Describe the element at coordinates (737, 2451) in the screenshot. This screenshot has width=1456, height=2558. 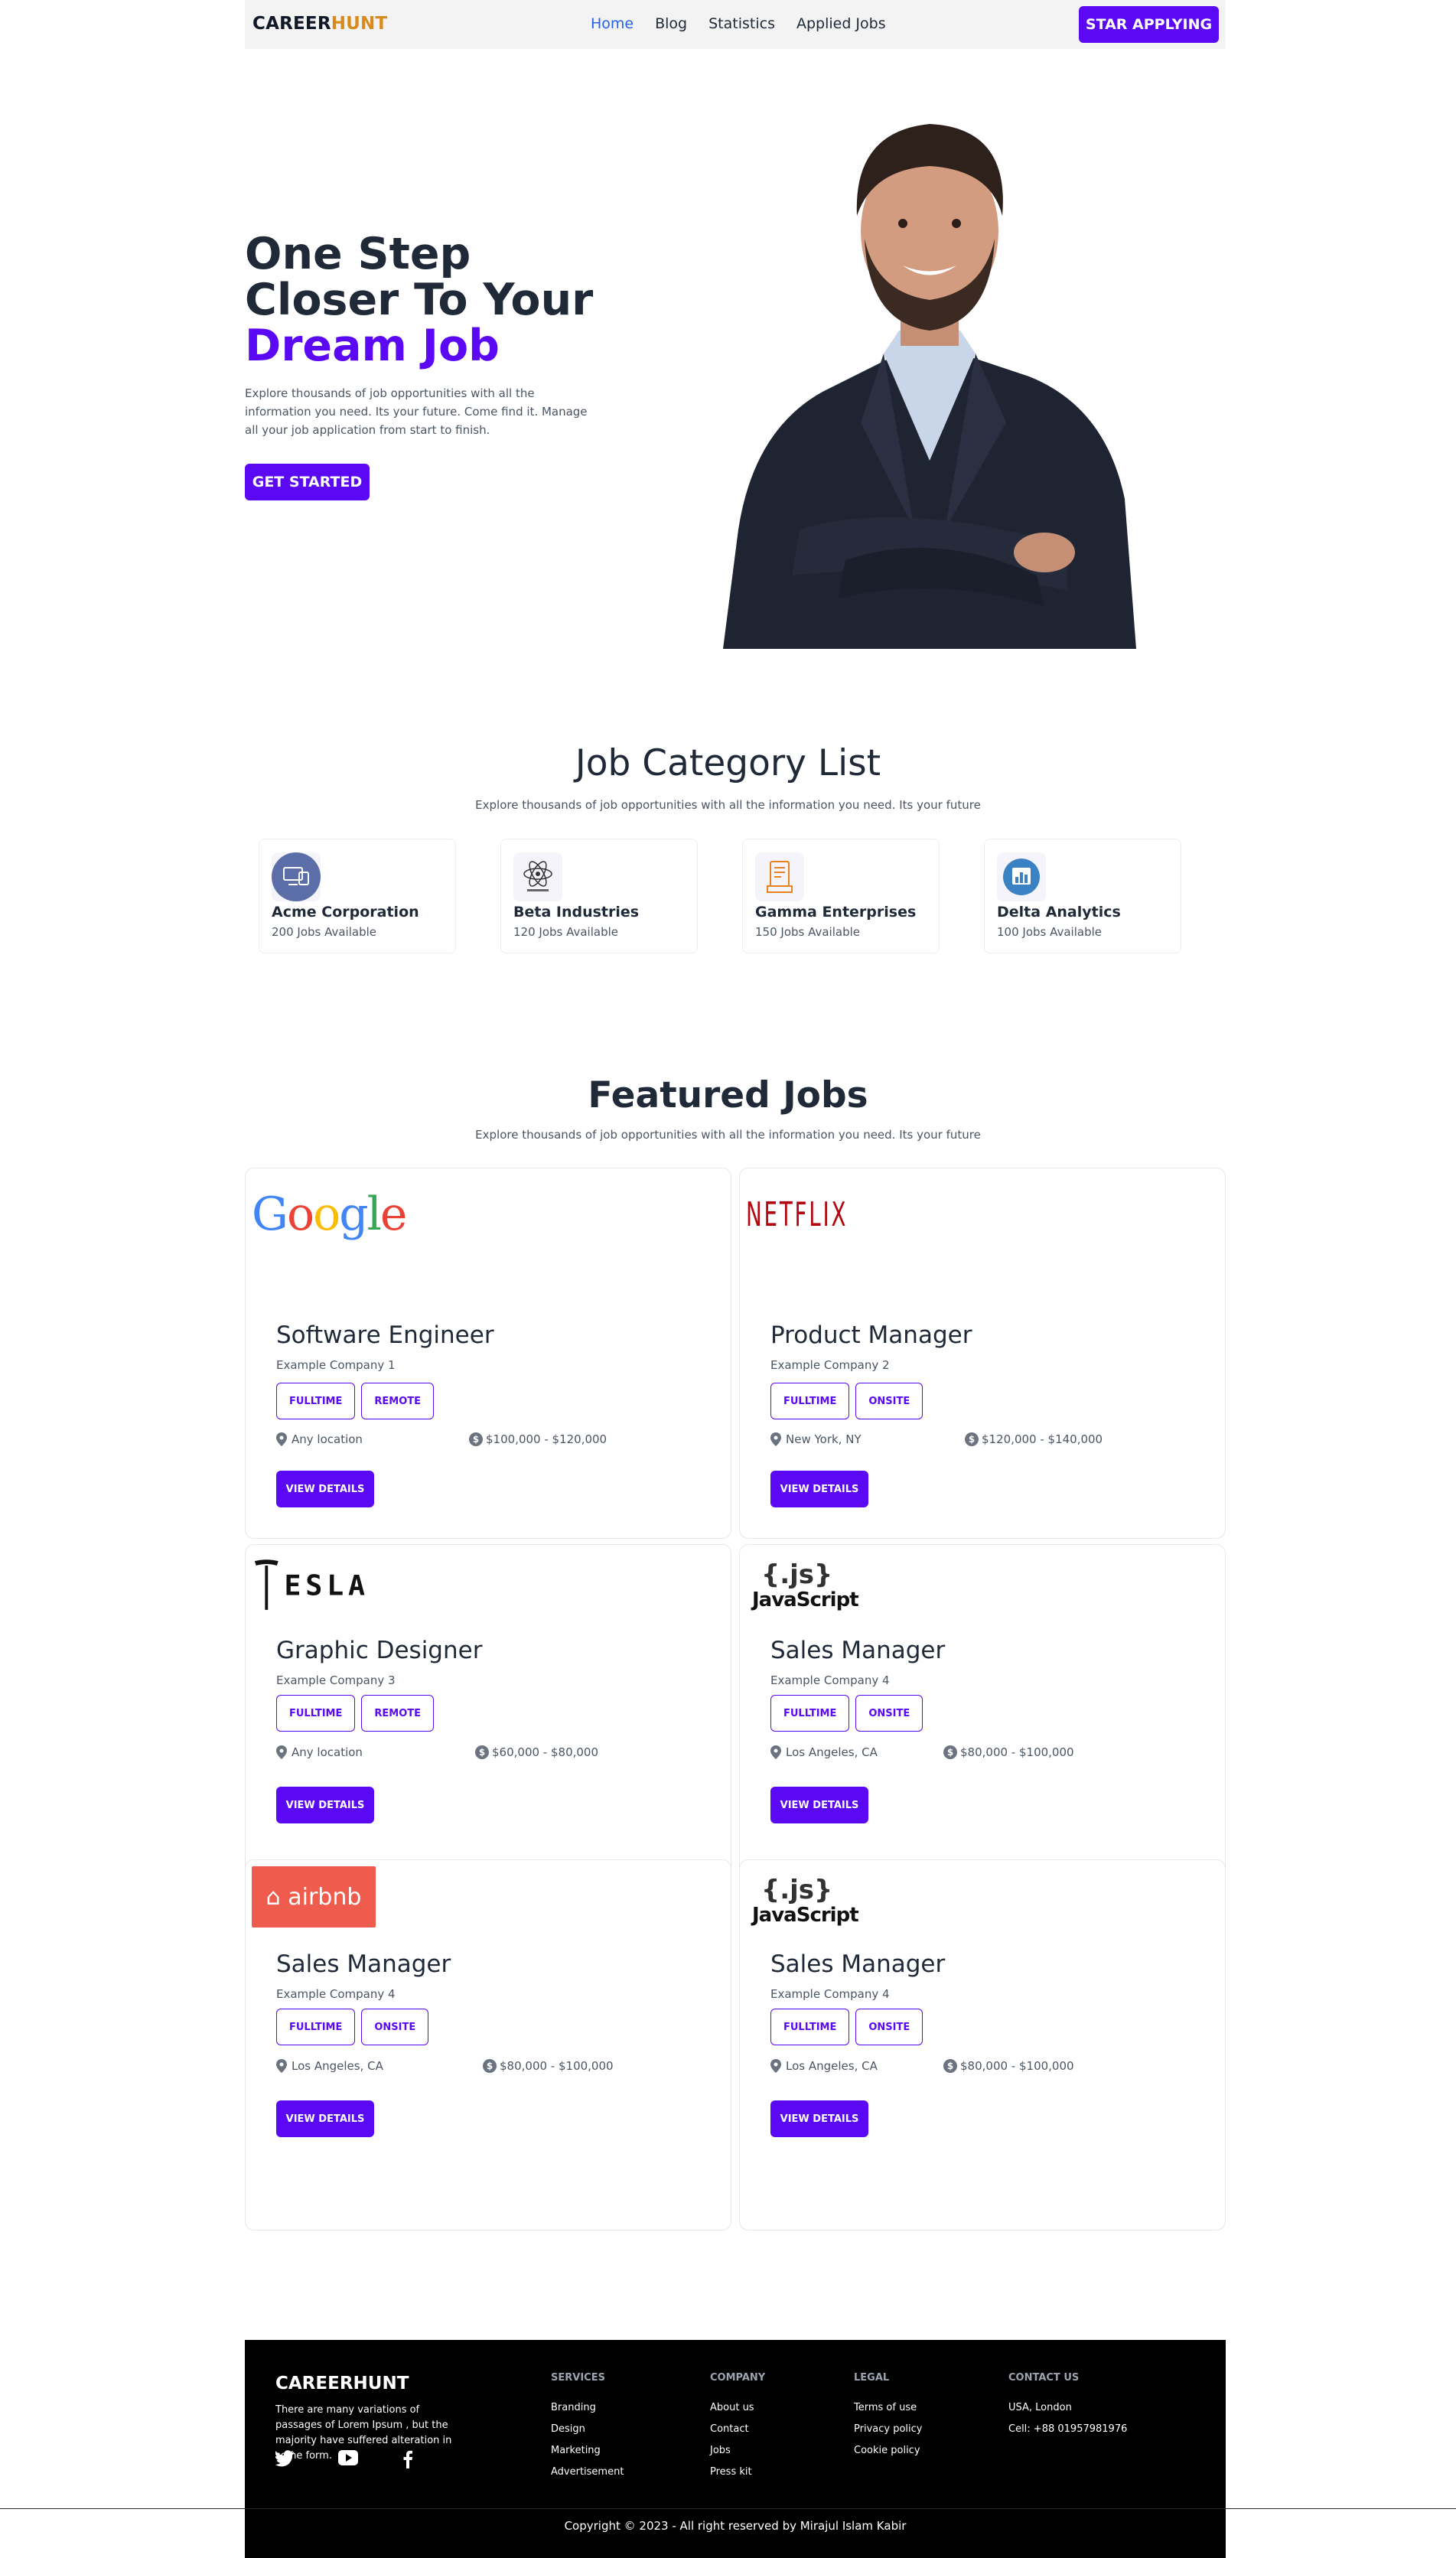
I see `footer-link: Jobs` at that location.